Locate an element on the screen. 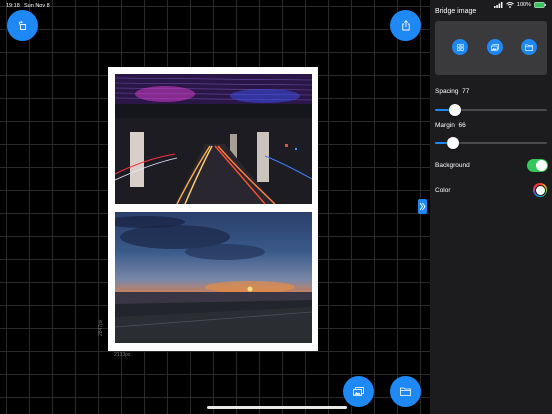 This screenshot has height=414, width=552. margin-slider is located at coordinates (491, 143).